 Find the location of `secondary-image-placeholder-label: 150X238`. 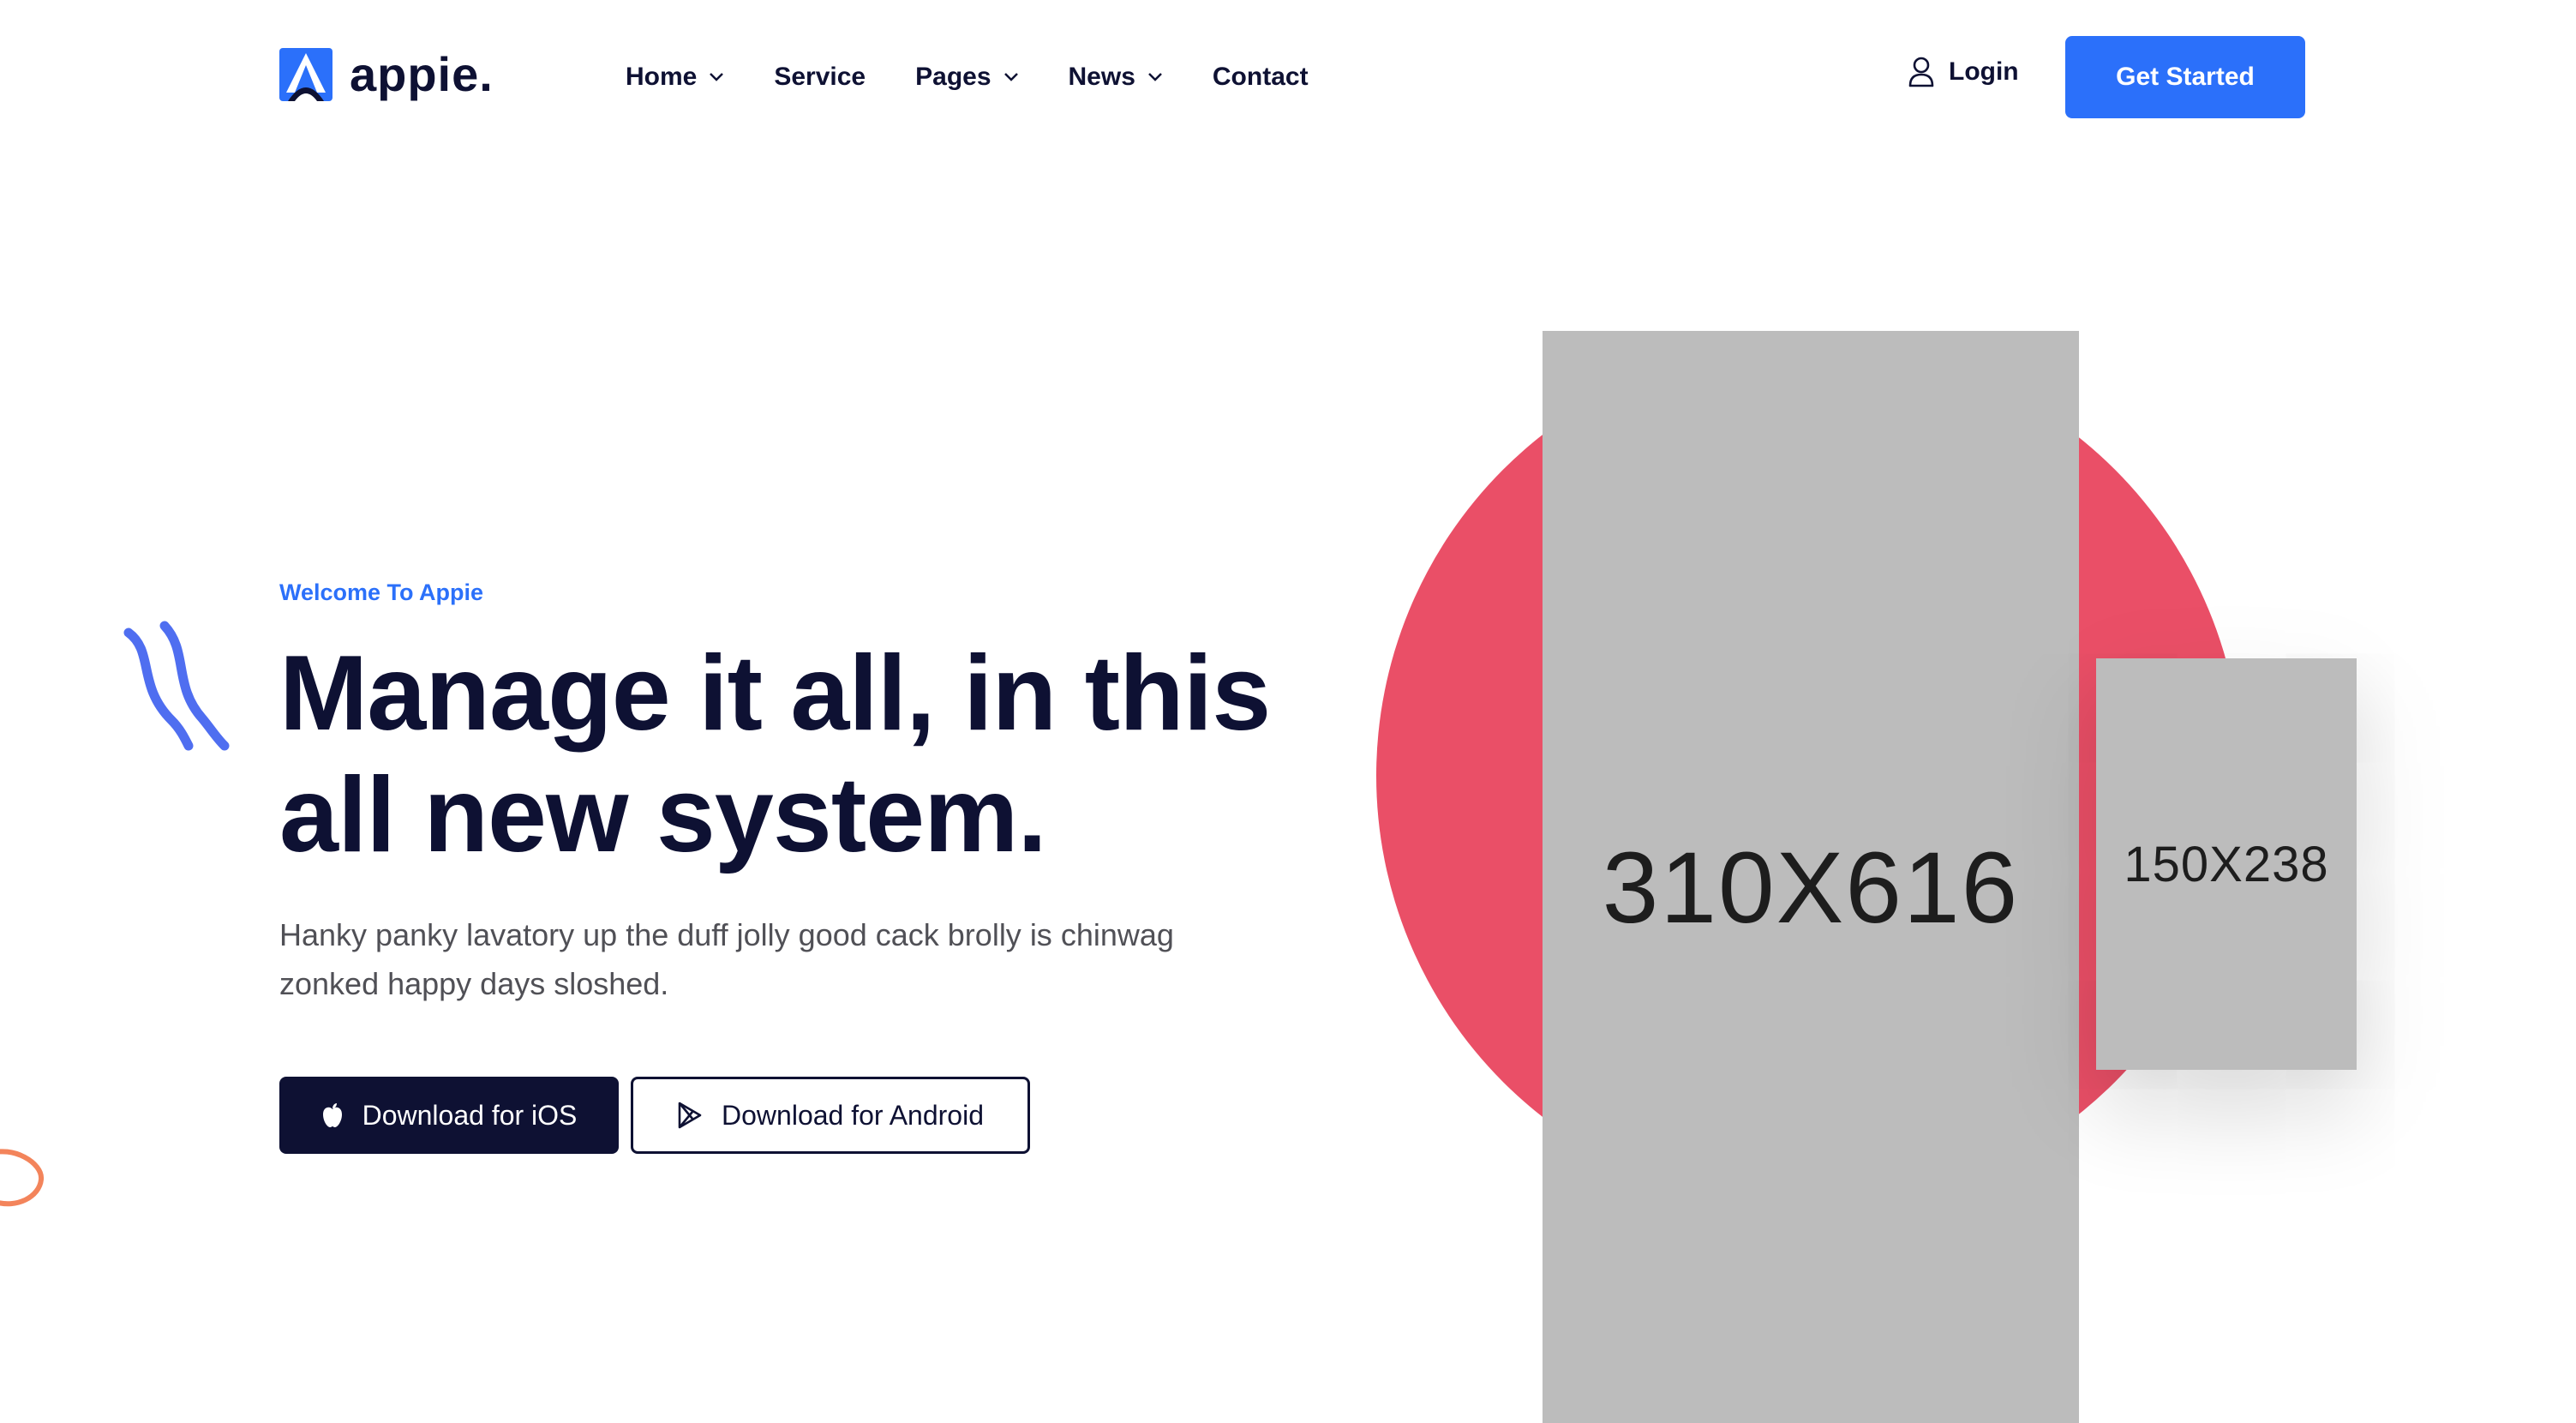

secondary-image-placeholder-label: 150X238 is located at coordinates (2226, 864).